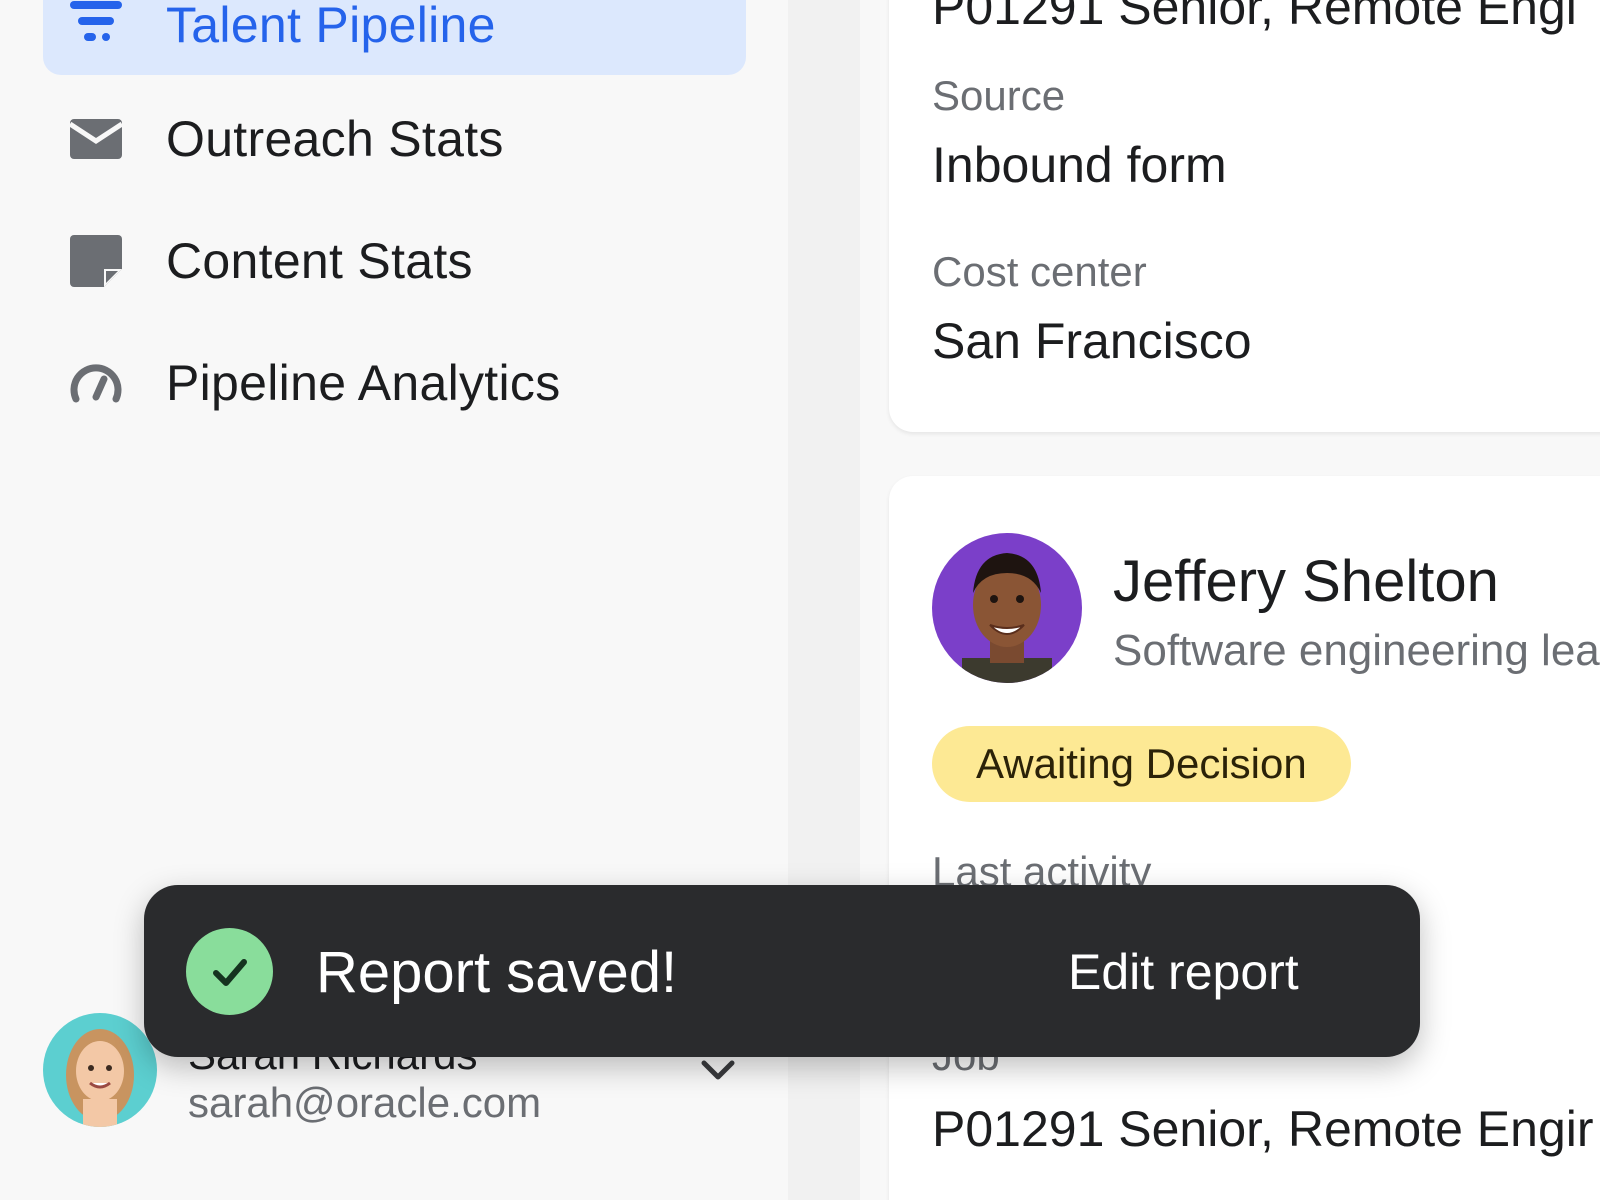 The width and height of the screenshot is (1600, 1200). I want to click on cost-center-value: San Francisco, so click(1092, 341).